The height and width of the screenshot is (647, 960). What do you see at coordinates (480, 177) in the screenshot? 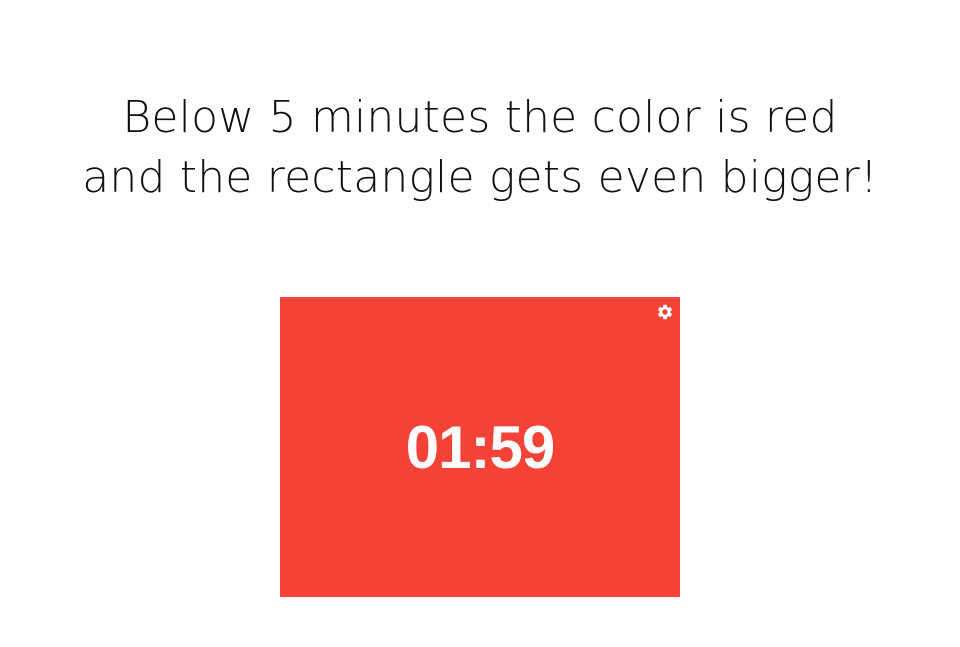
I see `headline-line-2: and the rectangle gets even bigger!` at bounding box center [480, 177].